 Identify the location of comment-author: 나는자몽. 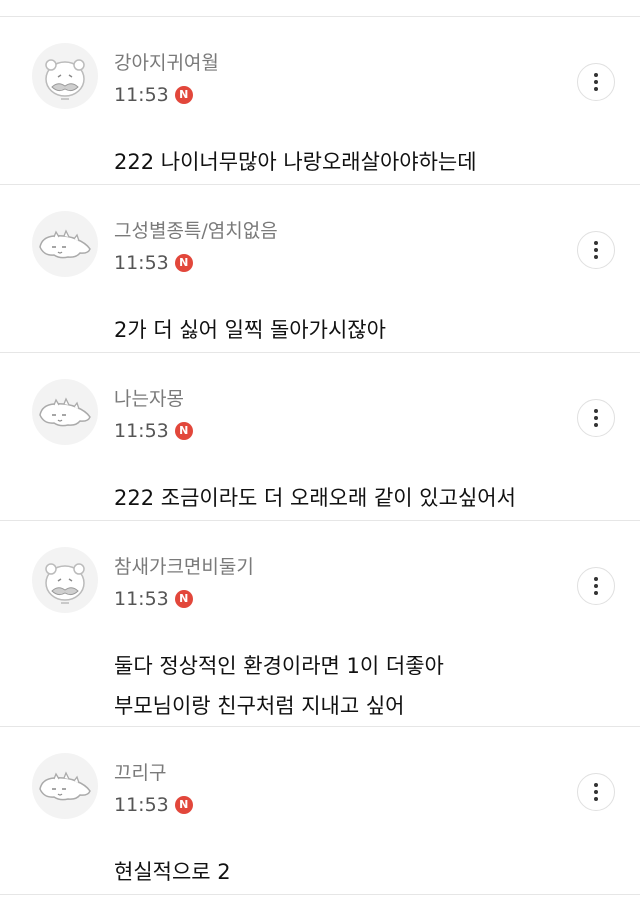
(149, 399).